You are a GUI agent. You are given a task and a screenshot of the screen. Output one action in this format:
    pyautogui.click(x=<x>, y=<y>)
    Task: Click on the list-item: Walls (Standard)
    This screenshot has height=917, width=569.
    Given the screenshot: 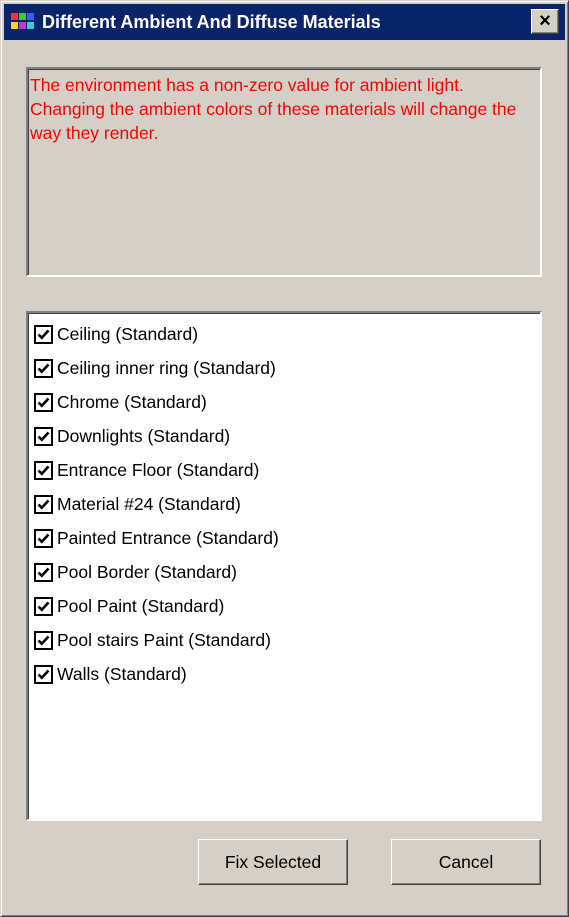 What is the action you would take?
    pyautogui.click(x=287, y=674)
    